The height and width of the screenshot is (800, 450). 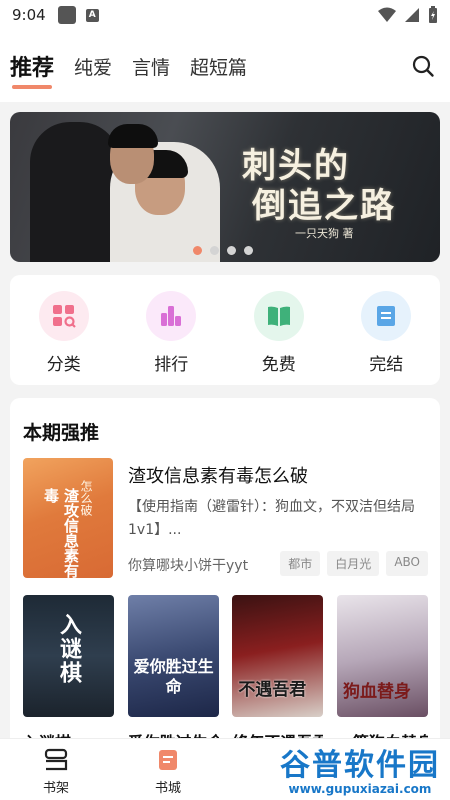 I want to click on quick-link-free: 免费, so click(x=279, y=333).